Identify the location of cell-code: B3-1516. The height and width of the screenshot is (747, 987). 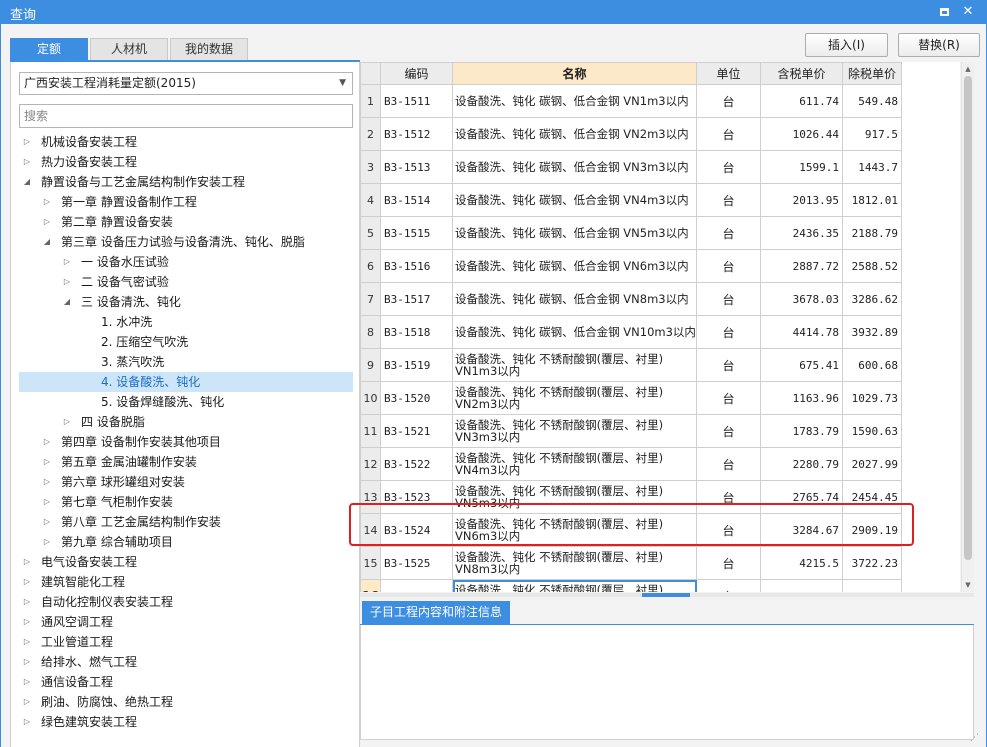
(416, 266).